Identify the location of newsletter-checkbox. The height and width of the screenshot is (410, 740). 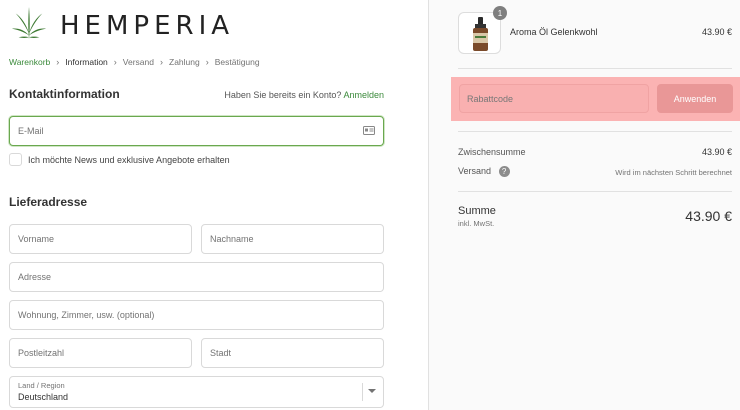
(15, 159).